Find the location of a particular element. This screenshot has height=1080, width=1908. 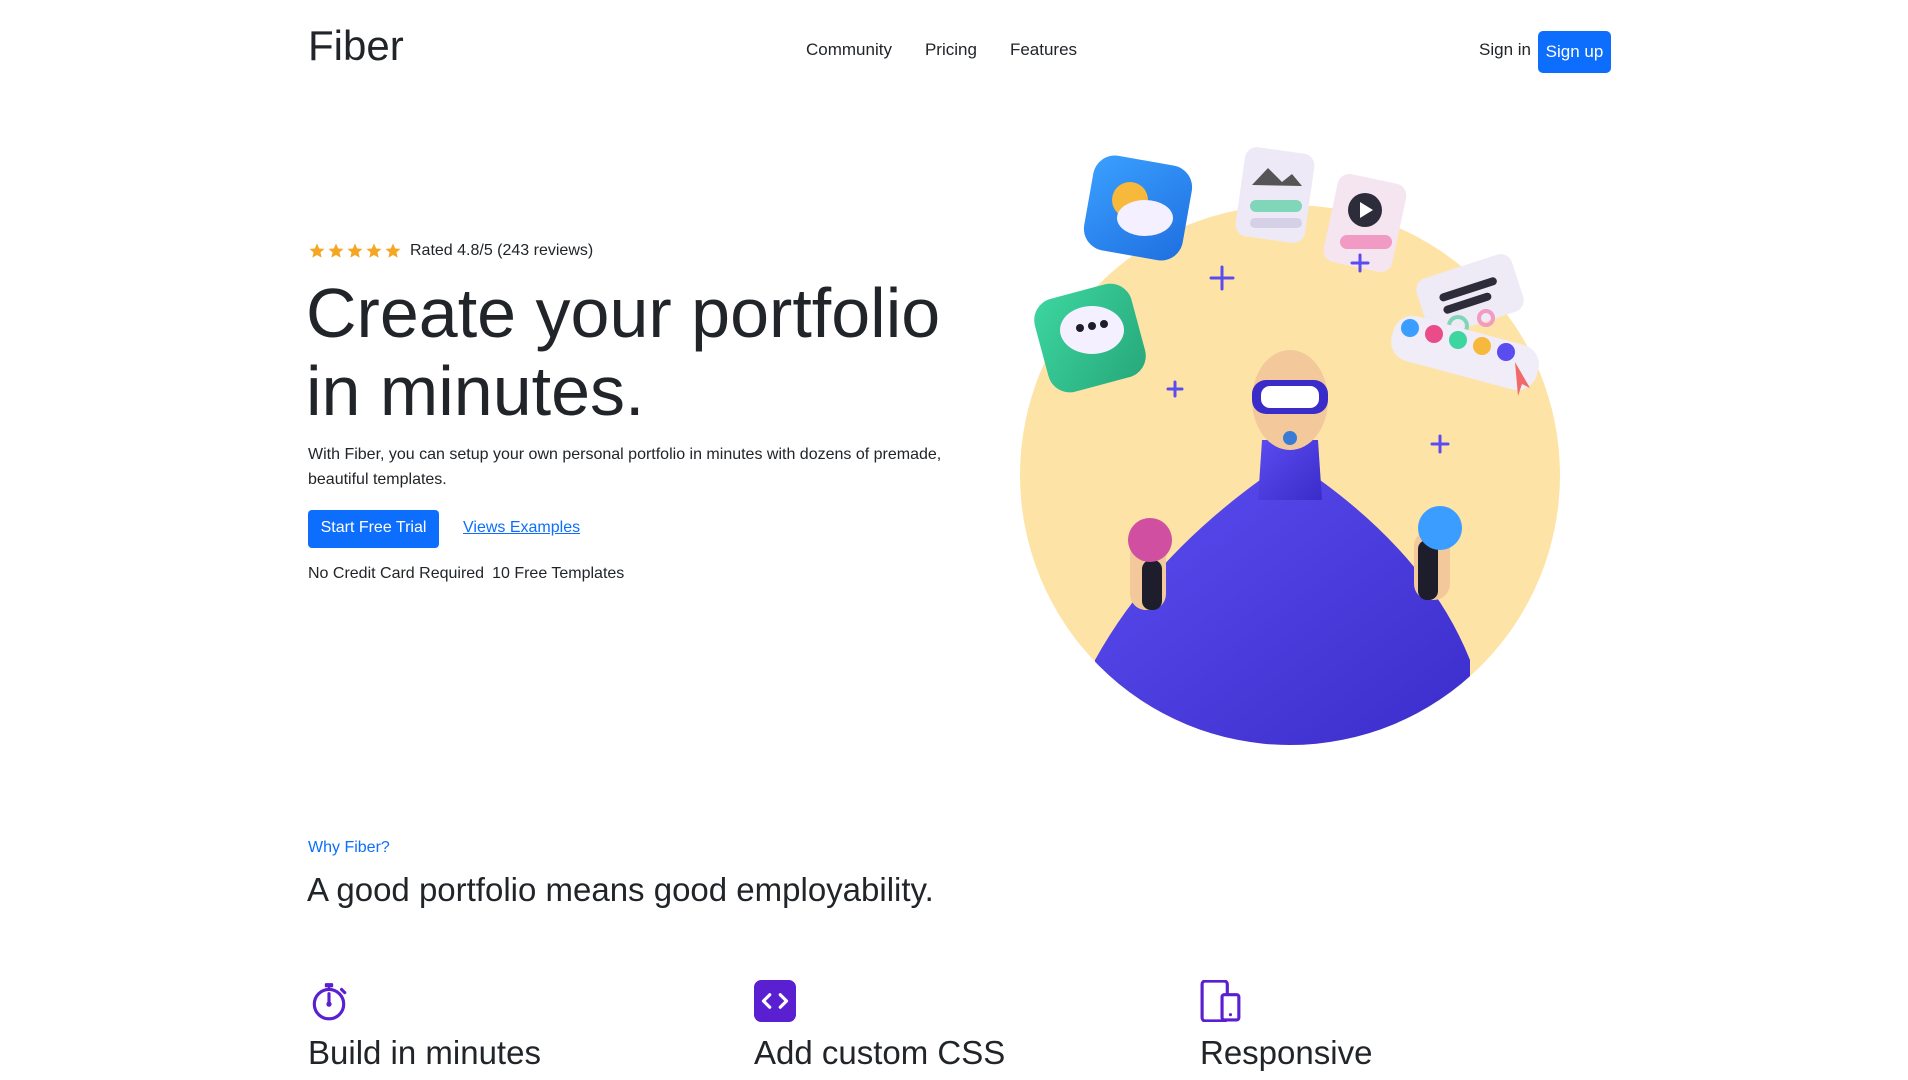

rating: Rated 4.8/5 (243 reviews) is located at coordinates (450, 251).